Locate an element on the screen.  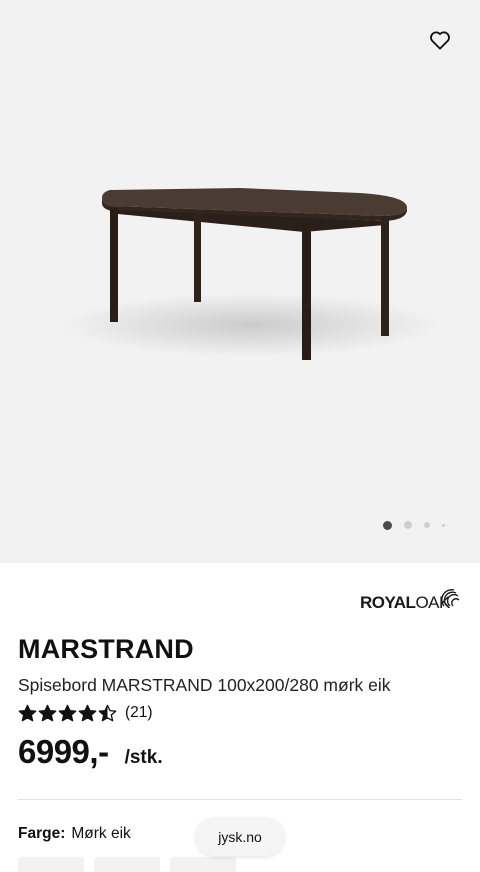
star-half-icon is located at coordinates (107, 712).